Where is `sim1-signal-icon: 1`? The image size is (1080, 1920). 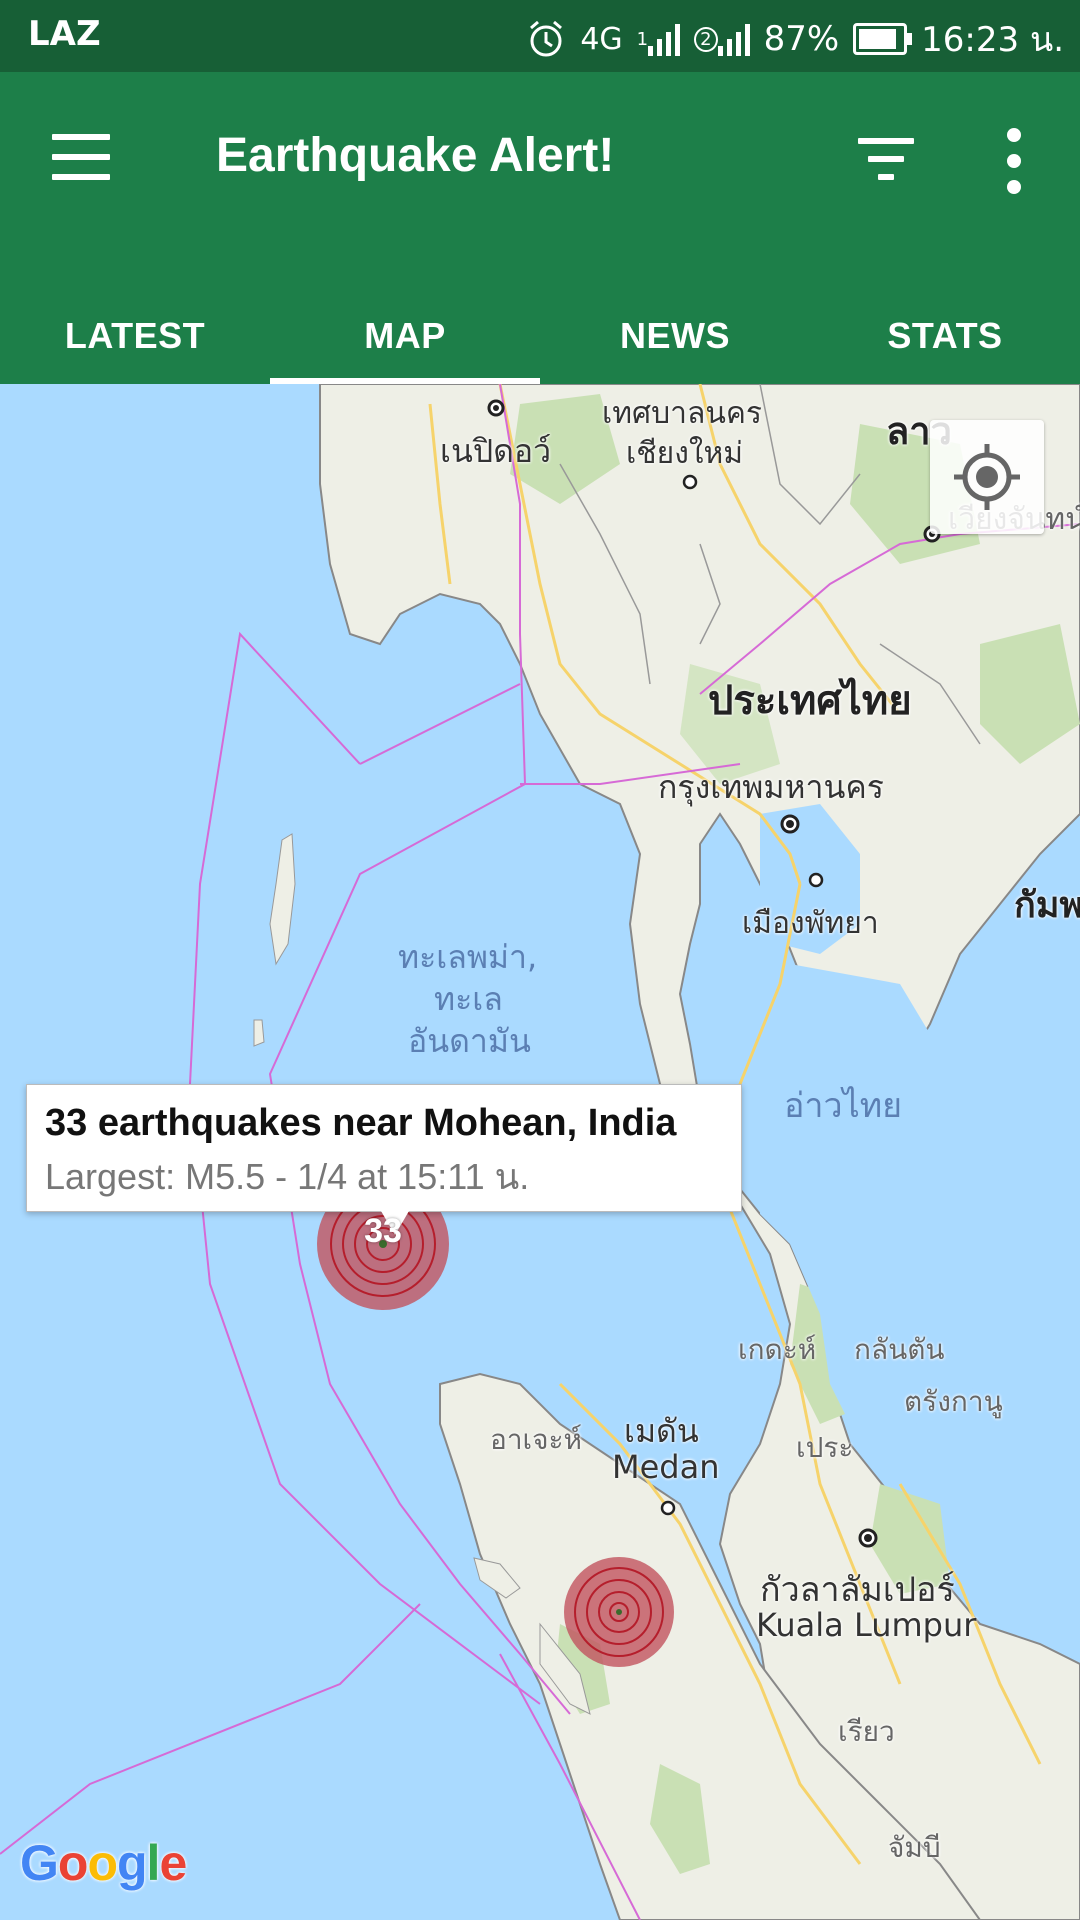
sim1-signal-icon: 1 is located at coordinates (658, 39).